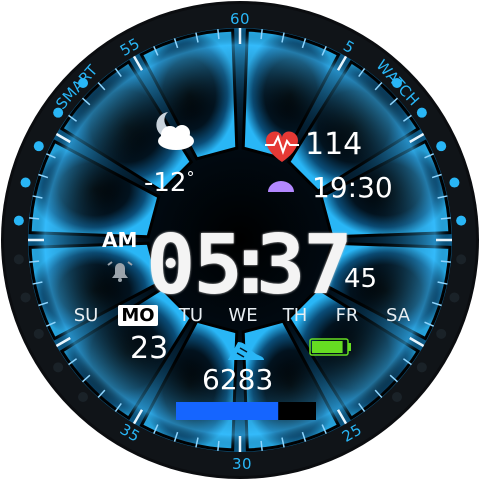 The height and width of the screenshot is (480, 480). I want to click on bezel-mark-30: 30, so click(242, 464).